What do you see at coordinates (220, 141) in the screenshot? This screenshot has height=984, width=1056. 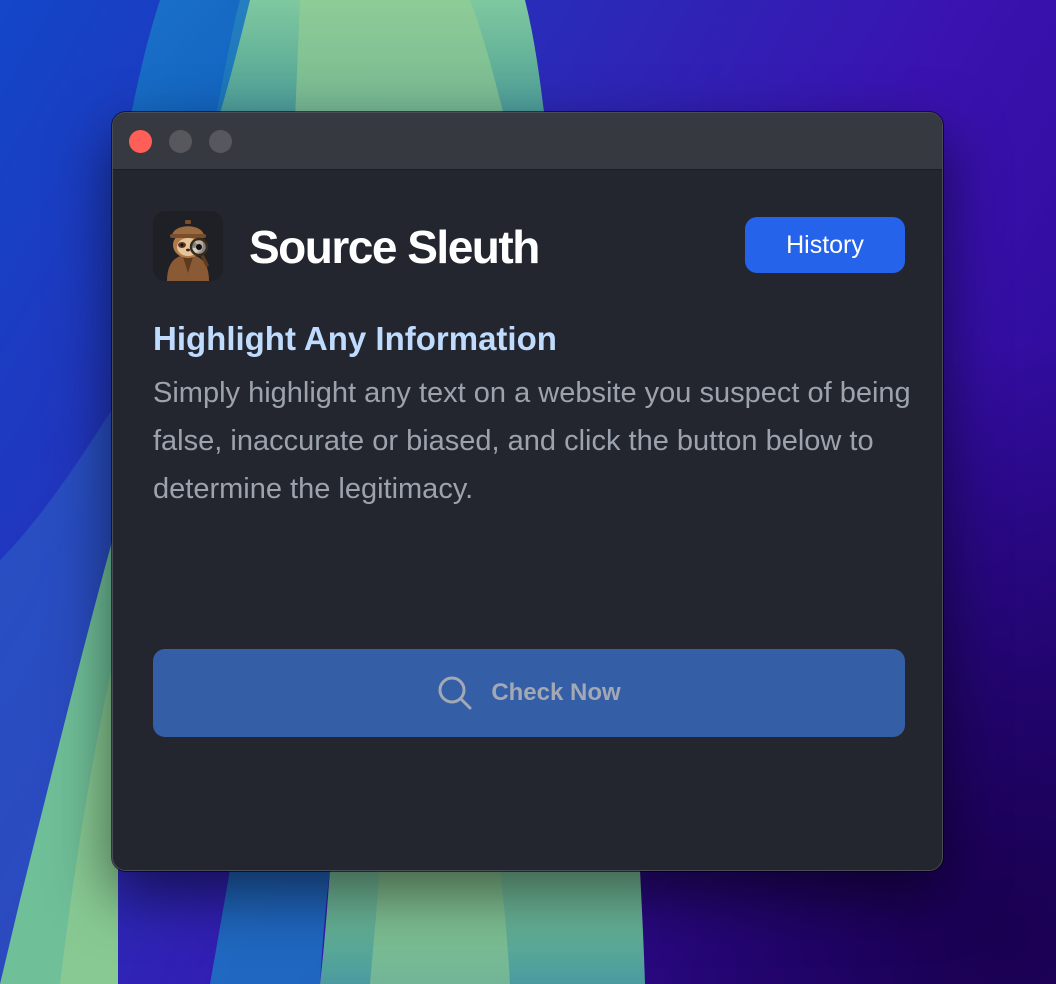 I see `zoom-window-button` at bounding box center [220, 141].